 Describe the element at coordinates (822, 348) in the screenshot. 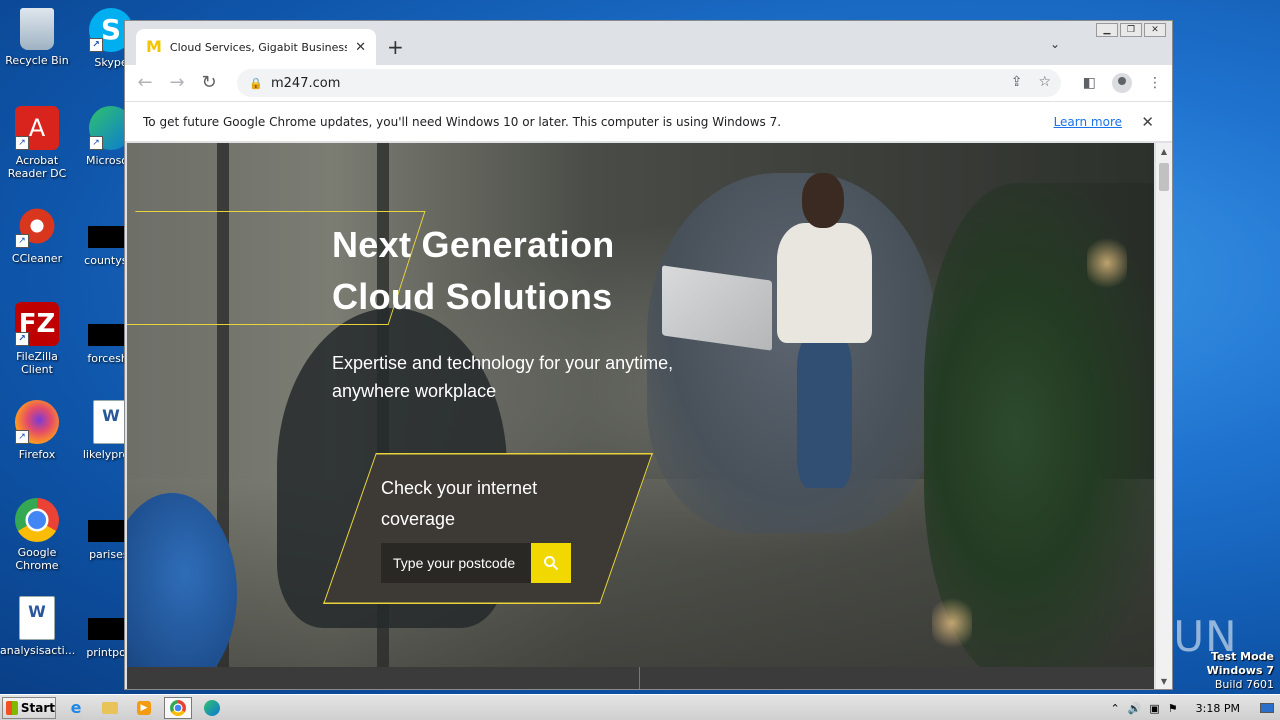

I see `hero-image-person` at that location.